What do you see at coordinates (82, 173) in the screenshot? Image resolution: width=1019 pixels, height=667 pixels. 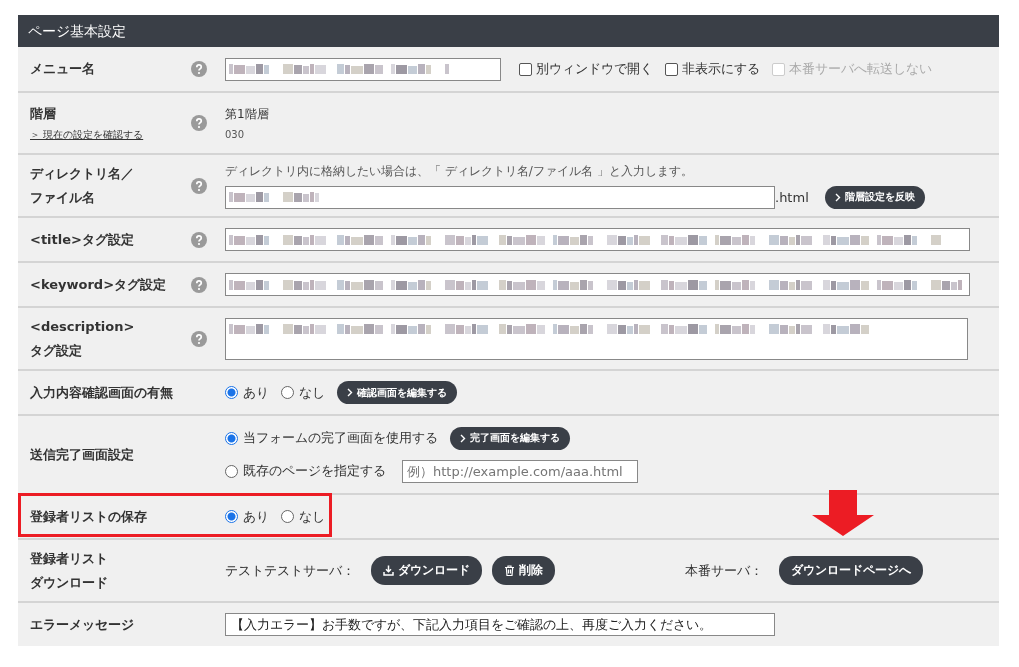 I see `field-label: ディレクトリ名／` at bounding box center [82, 173].